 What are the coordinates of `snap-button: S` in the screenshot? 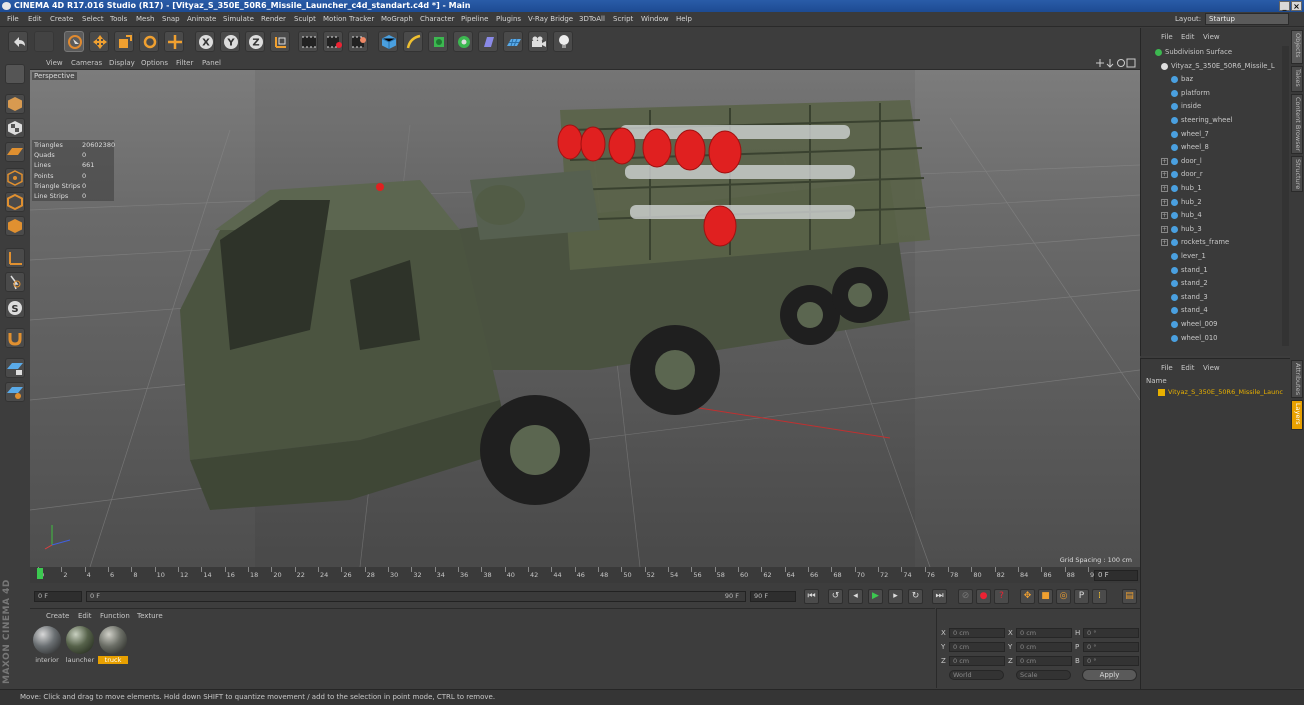 It's located at (15, 308).